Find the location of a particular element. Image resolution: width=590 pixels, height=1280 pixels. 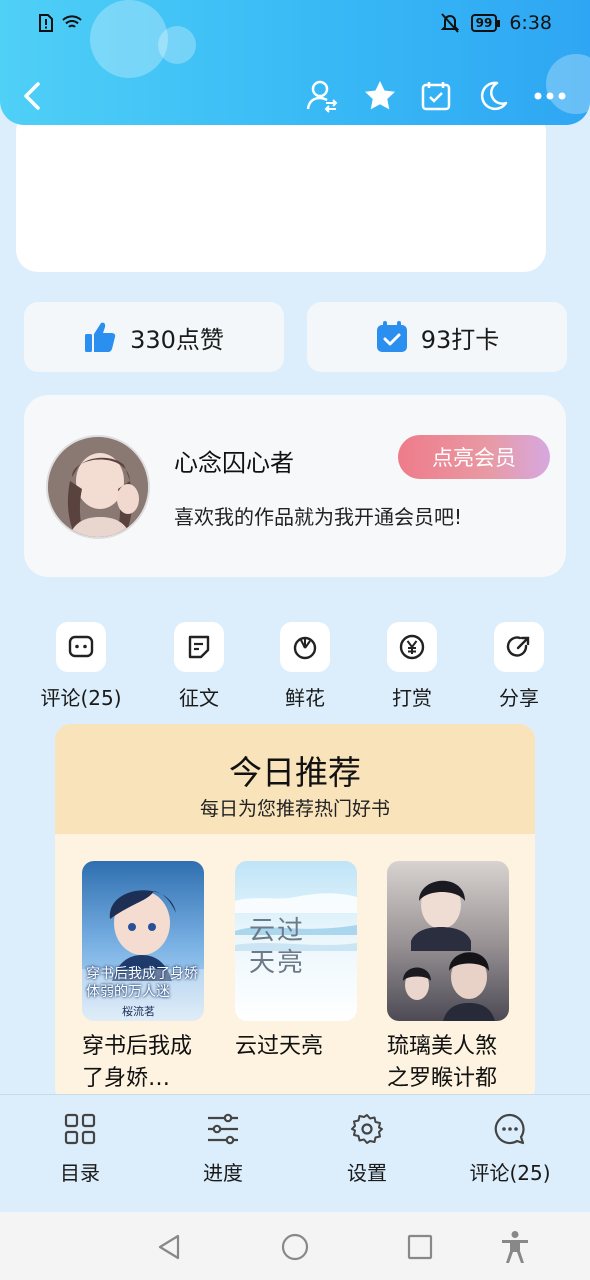

more-icon is located at coordinates (550, 96).